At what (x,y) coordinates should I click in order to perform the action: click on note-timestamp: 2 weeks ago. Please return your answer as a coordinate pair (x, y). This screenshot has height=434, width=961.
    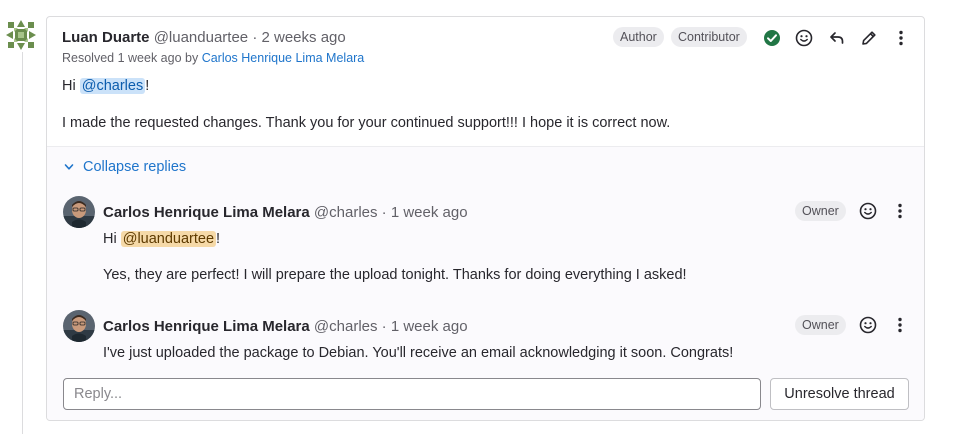
    Looking at the image, I should click on (304, 37).